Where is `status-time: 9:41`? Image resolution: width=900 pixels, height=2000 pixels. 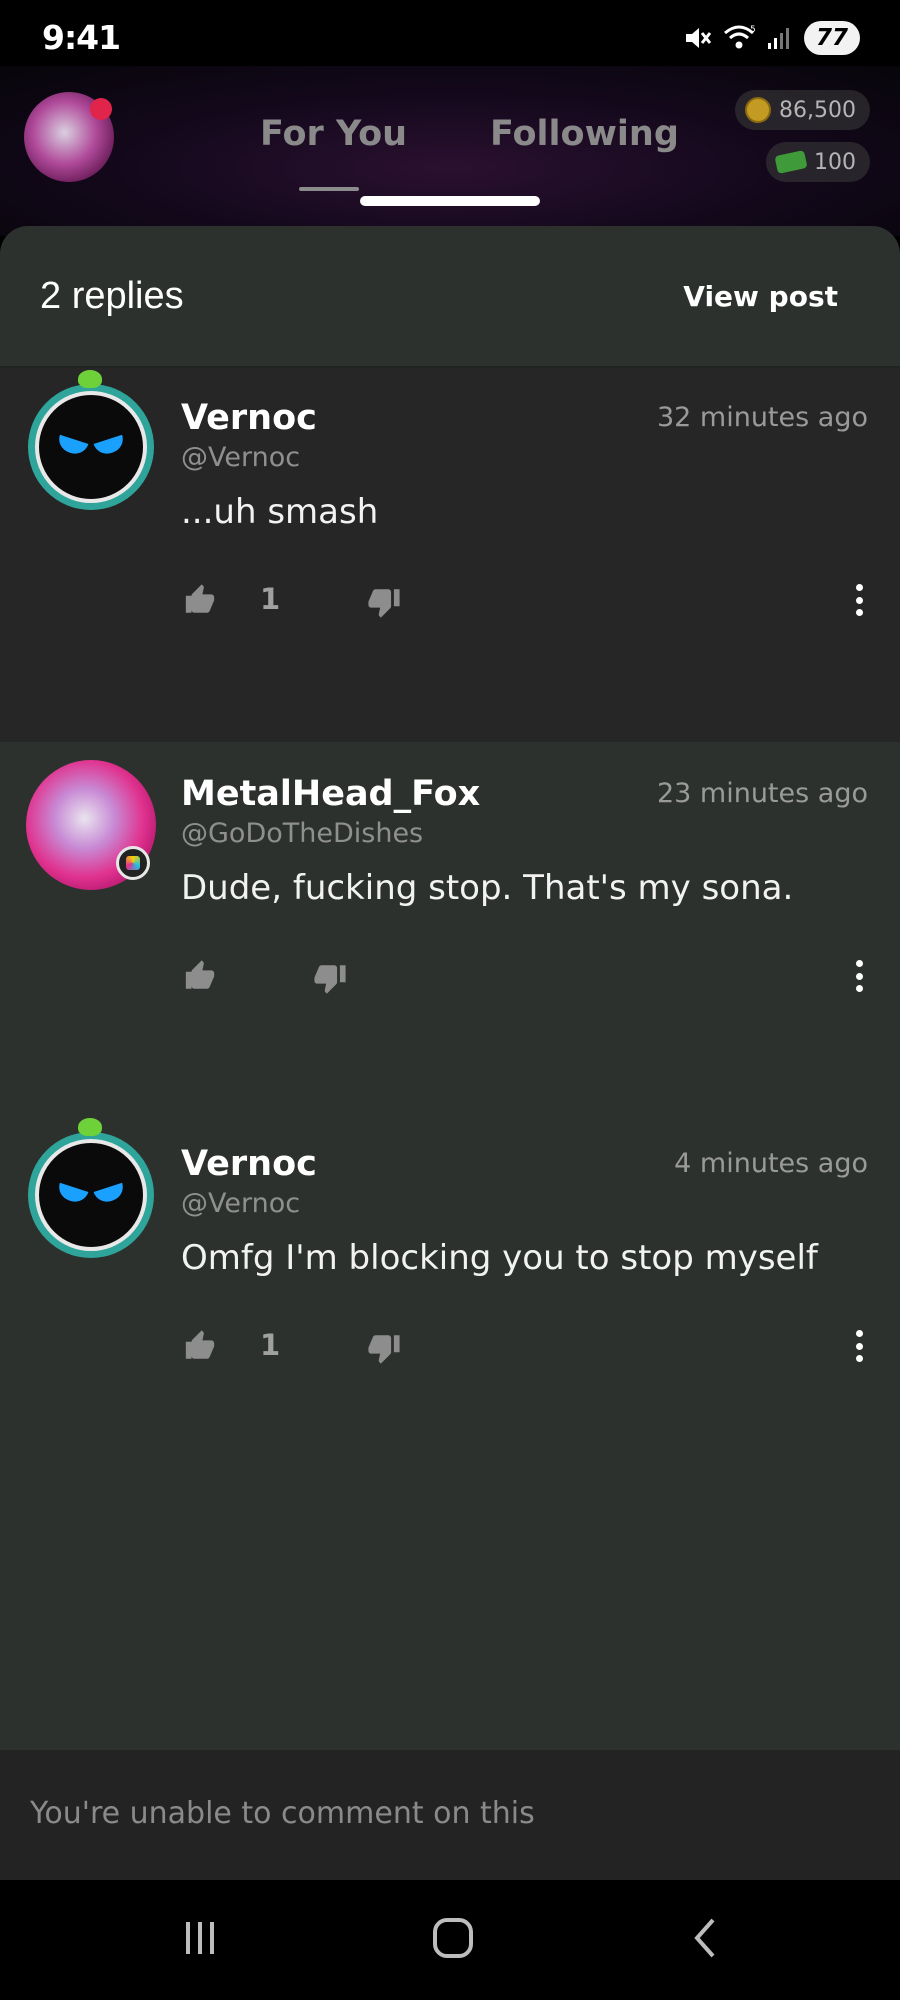 status-time: 9:41 is located at coordinates (81, 37).